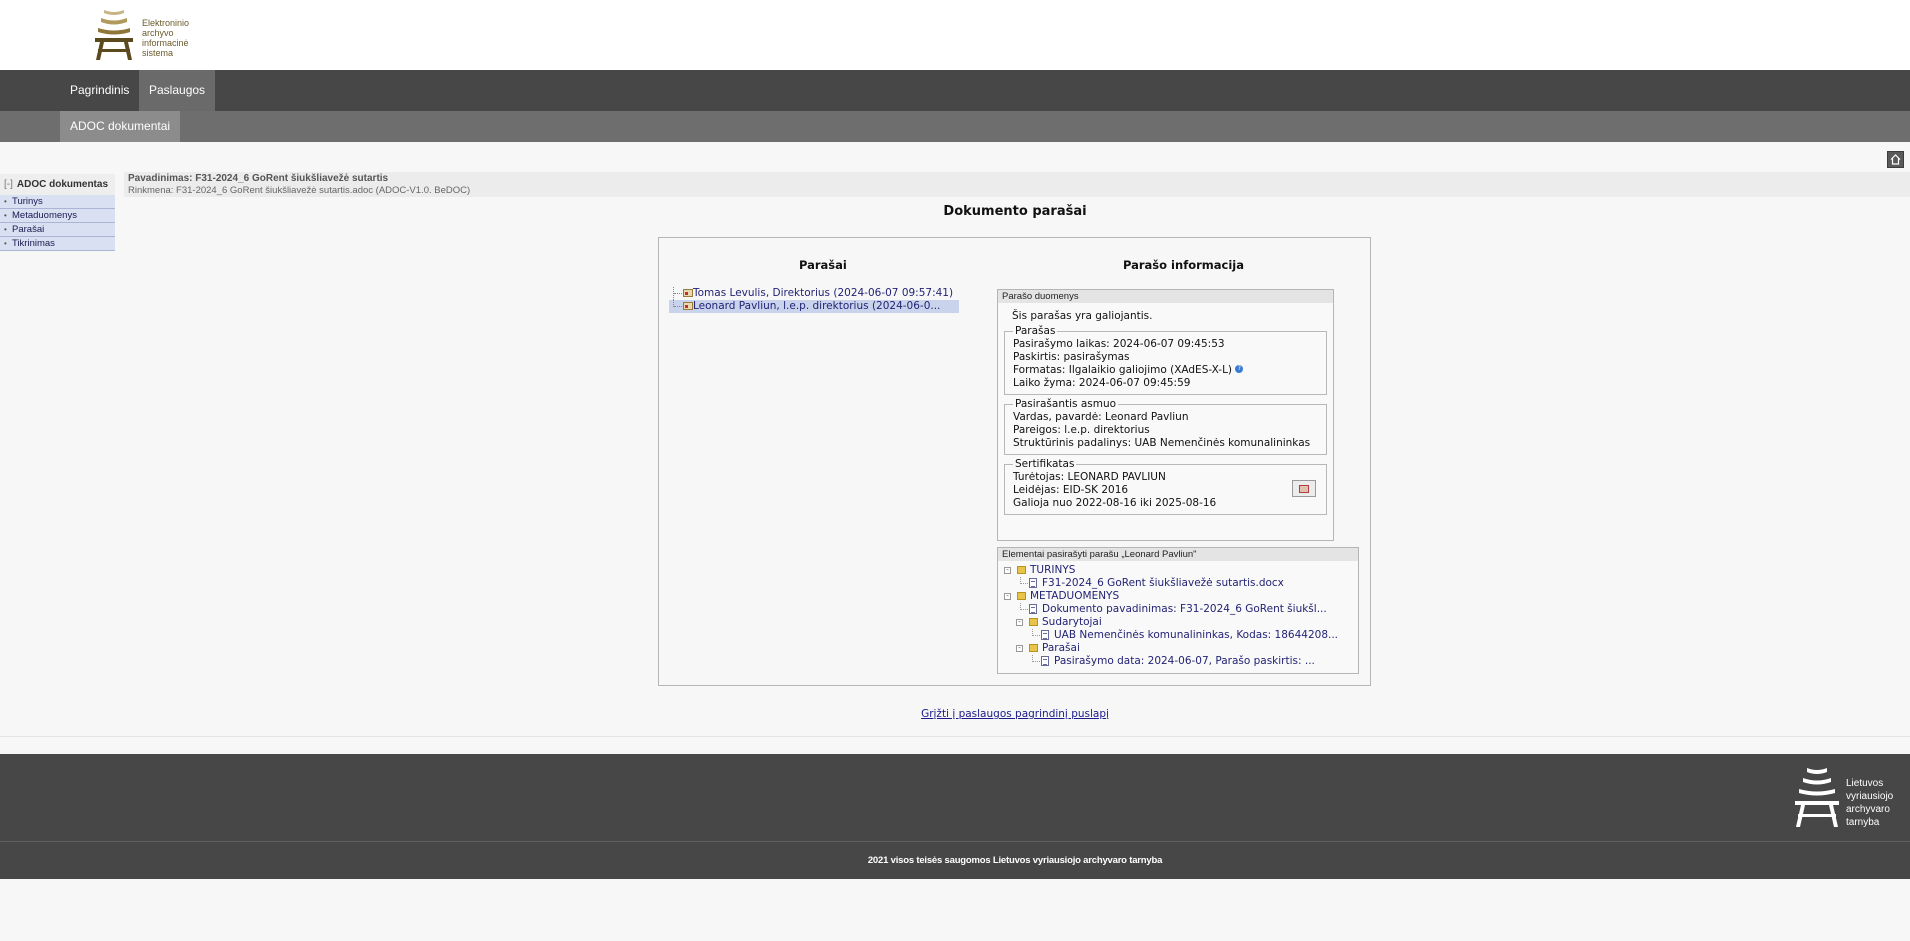 The image size is (1910, 941). What do you see at coordinates (57, 244) in the screenshot?
I see `side-menu-item-tikrinimas: Tikrinimas` at bounding box center [57, 244].